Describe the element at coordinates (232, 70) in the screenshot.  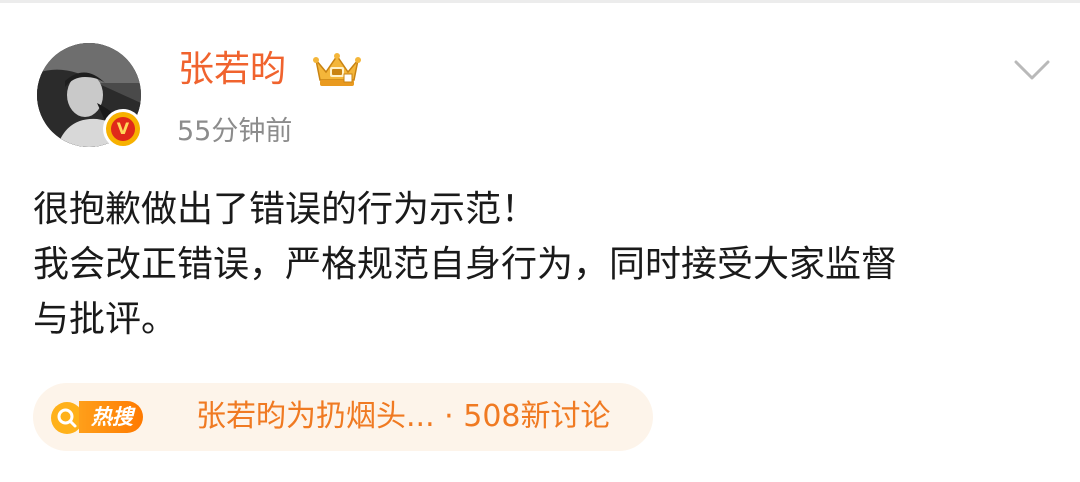
I see `author-name: 张若昀` at that location.